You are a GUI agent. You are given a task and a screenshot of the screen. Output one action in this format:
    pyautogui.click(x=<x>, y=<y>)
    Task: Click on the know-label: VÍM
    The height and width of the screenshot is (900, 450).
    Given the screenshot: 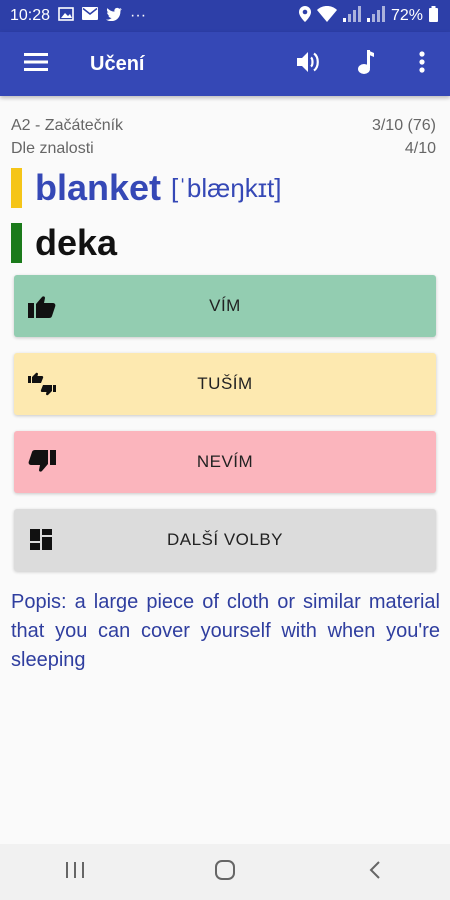 What is the action you would take?
    pyautogui.click(x=225, y=305)
    